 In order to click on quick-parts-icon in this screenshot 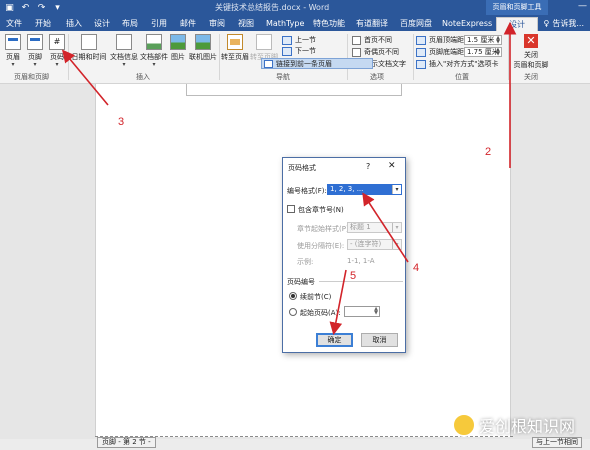, I will do `click(154, 42)`.